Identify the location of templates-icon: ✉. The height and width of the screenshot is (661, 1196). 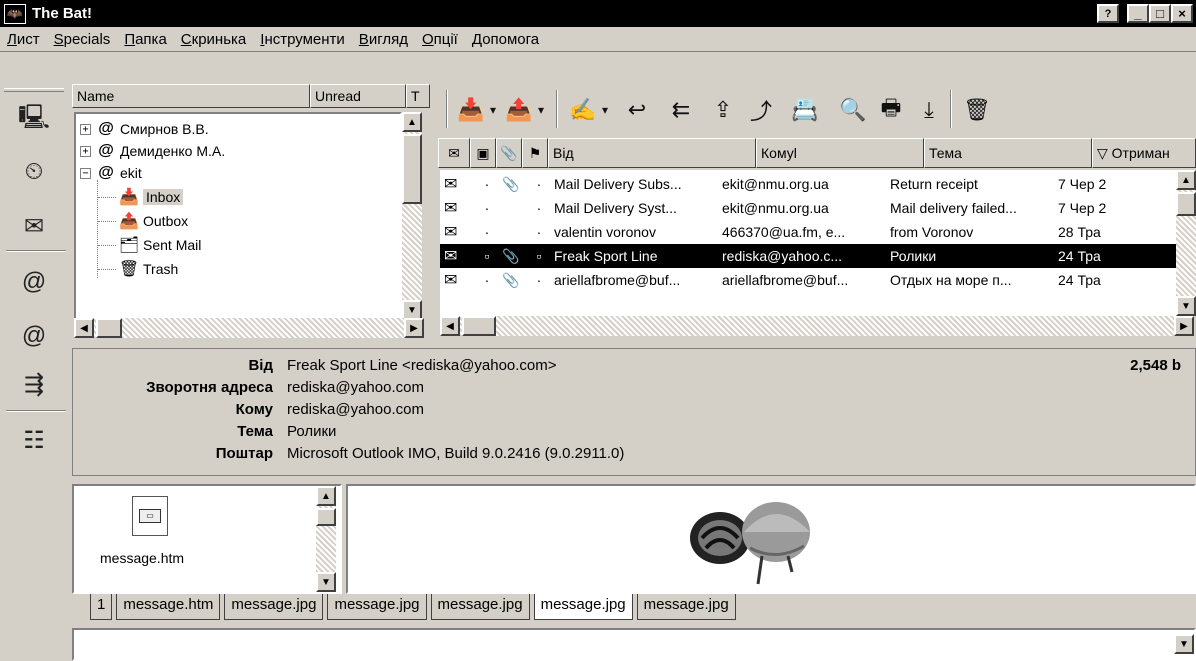
(34, 226).